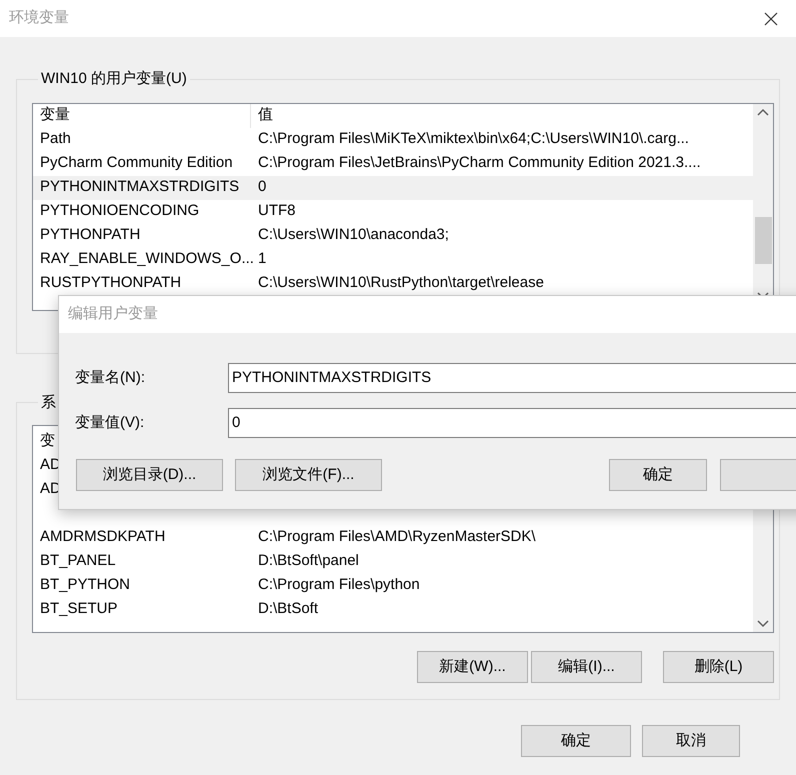  I want to click on dialog-button: 确定, so click(657, 475).